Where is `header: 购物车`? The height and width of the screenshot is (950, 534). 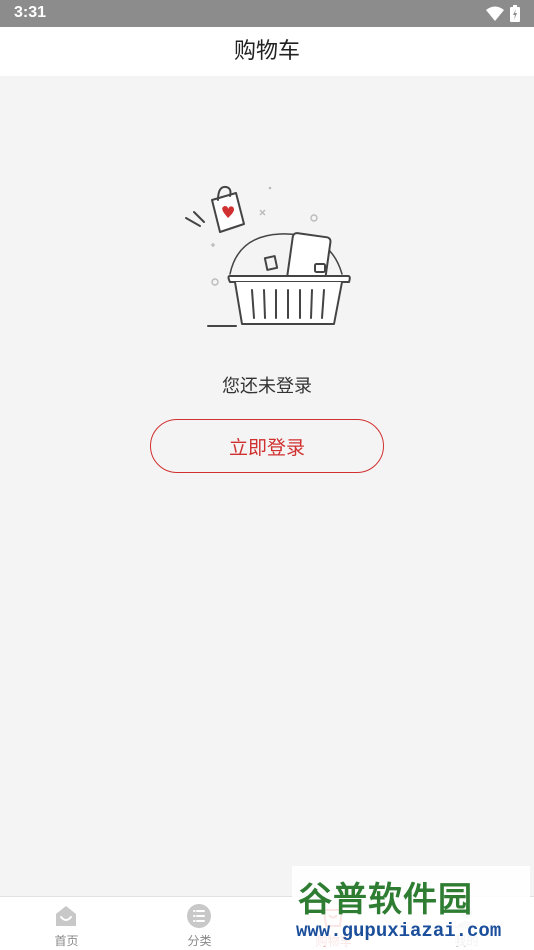 header: 购物车 is located at coordinates (267, 51).